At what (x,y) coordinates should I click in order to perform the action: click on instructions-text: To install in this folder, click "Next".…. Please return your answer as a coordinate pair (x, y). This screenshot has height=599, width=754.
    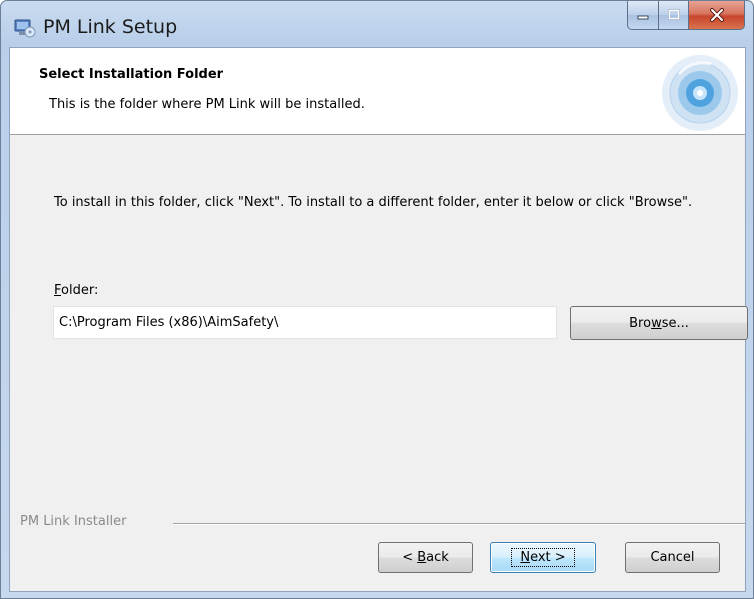
    Looking at the image, I should click on (373, 202).